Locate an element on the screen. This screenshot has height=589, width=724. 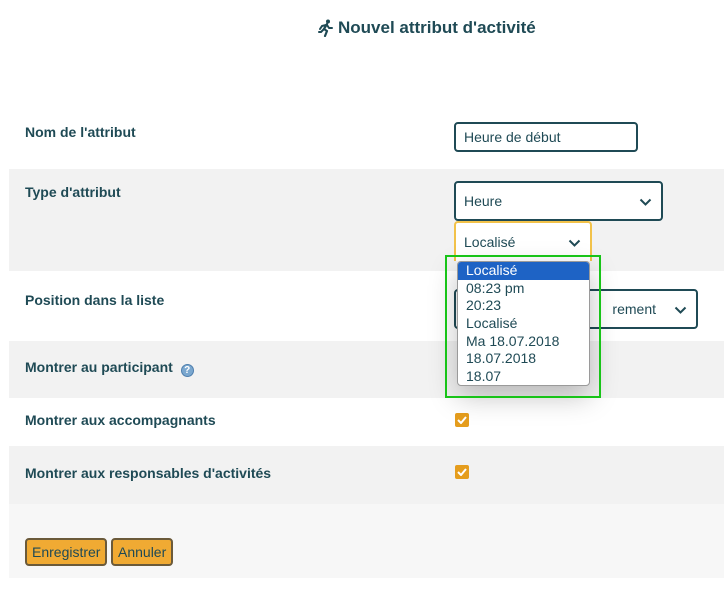
form-row-show-managers: Montrer aux responsables d'activités is located at coordinates (366, 475).